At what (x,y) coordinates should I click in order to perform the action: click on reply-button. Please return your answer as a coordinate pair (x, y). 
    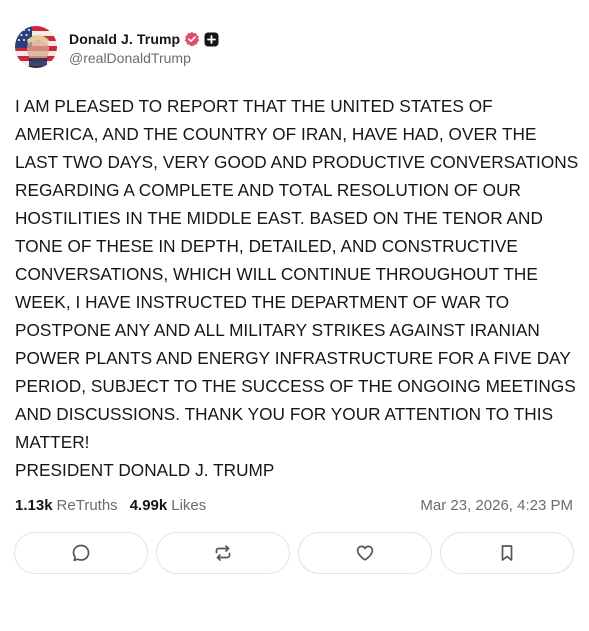
    Looking at the image, I should click on (81, 553).